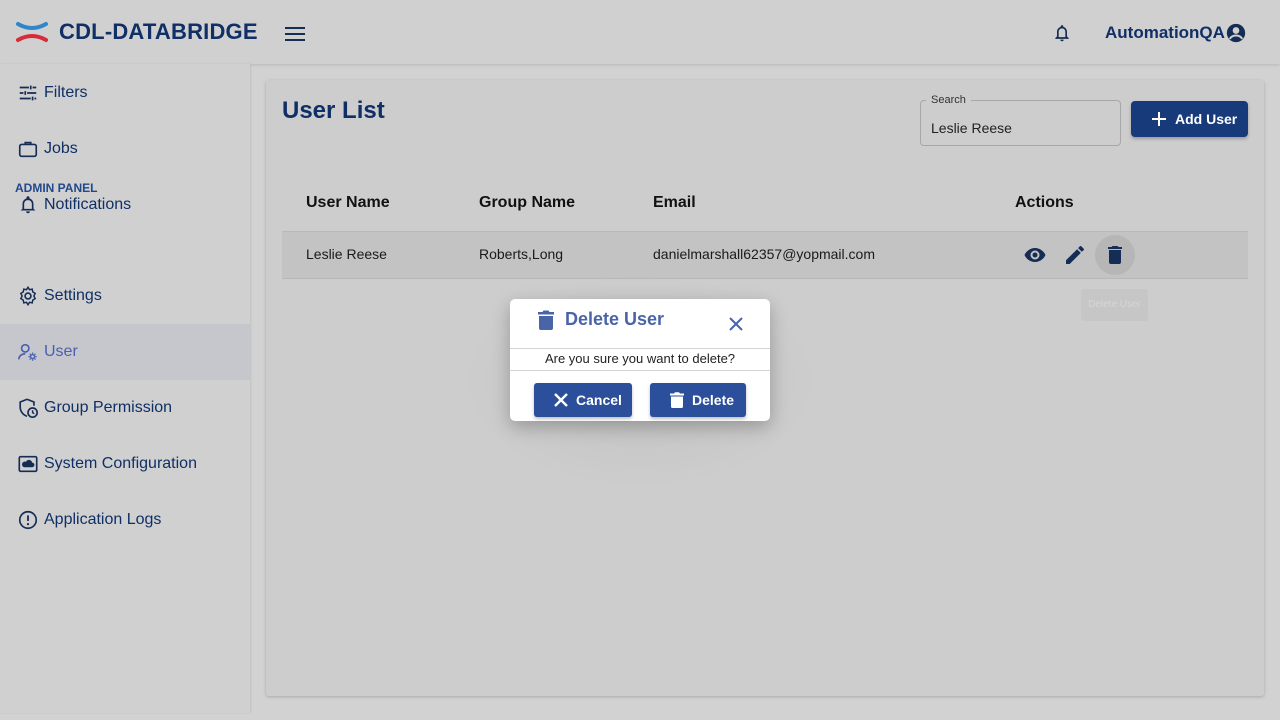  What do you see at coordinates (28, 296) in the screenshot?
I see `gear-icon` at bounding box center [28, 296].